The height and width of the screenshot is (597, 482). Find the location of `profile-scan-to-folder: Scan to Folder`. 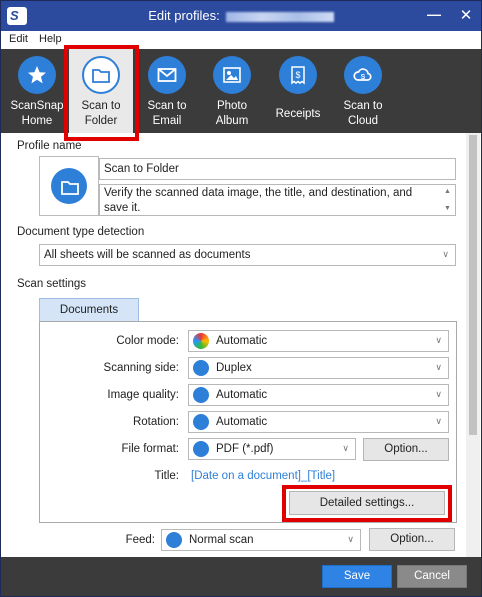

profile-scan-to-folder: Scan to Folder is located at coordinates (101, 91).